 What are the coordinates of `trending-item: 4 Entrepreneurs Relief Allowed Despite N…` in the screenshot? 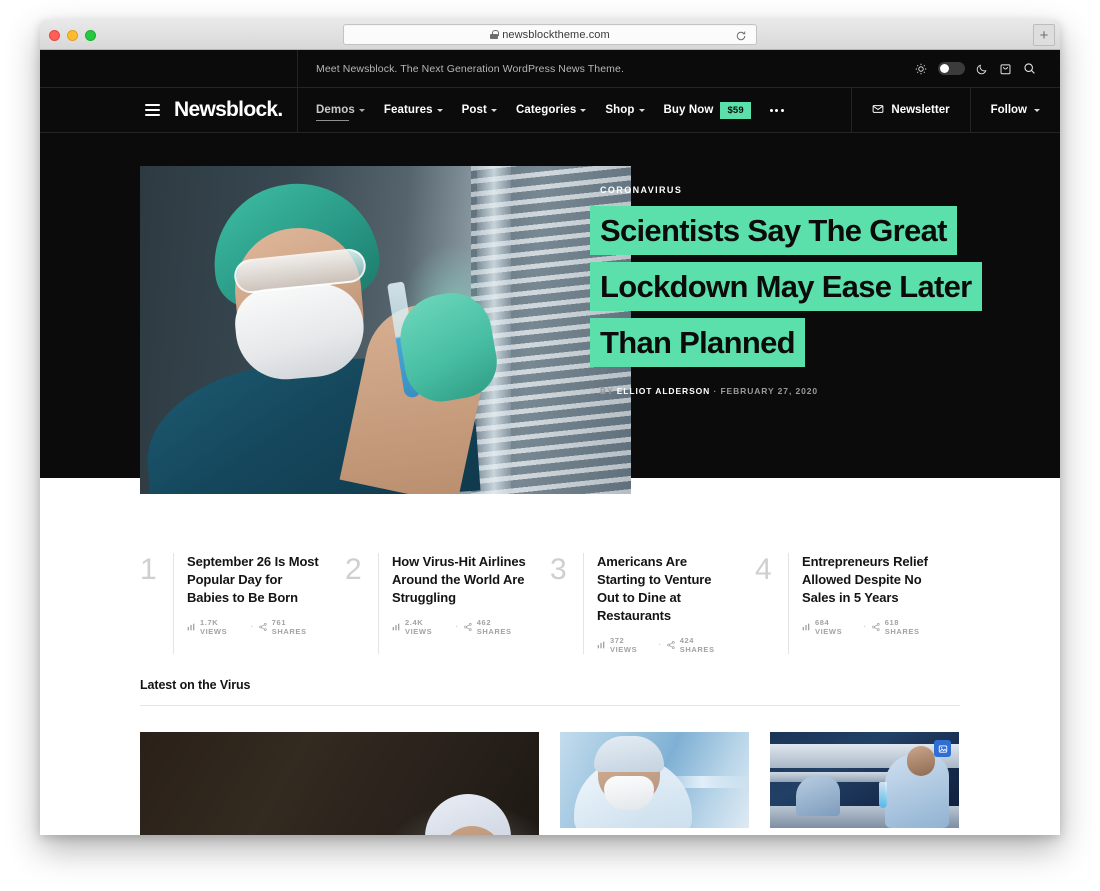 It's located at (857, 603).